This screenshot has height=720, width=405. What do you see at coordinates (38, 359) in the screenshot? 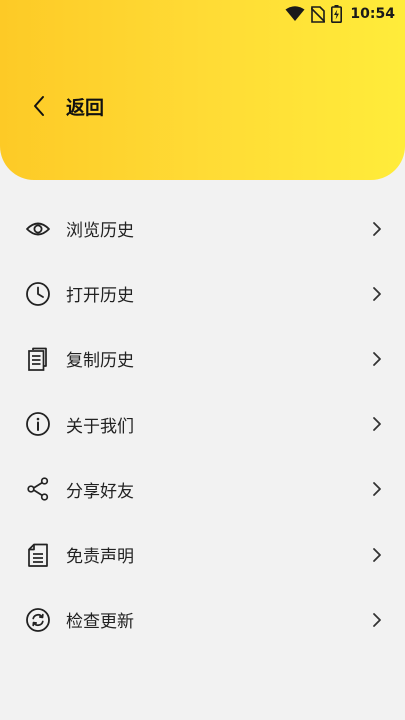
I see `copy-document-icon` at bounding box center [38, 359].